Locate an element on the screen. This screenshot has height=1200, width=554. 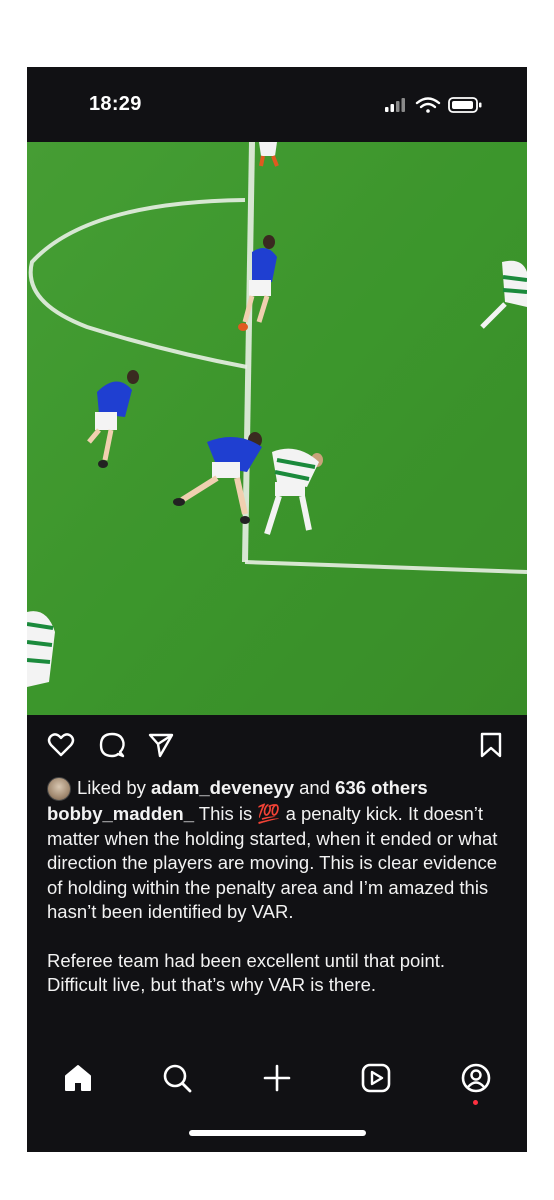
post-actions is located at coordinates (277, 745).